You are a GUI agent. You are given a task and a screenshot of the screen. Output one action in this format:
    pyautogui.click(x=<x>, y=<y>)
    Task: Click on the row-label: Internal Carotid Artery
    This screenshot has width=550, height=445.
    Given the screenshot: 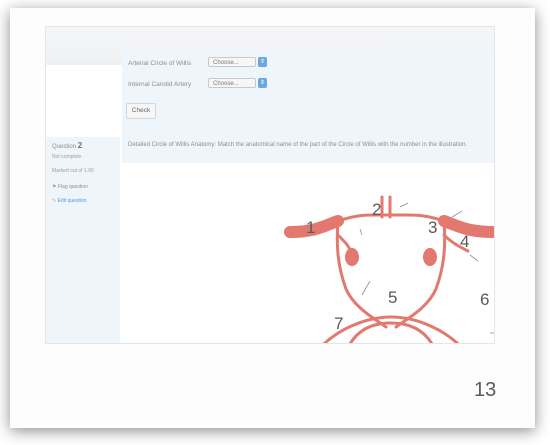 What is the action you would take?
    pyautogui.click(x=160, y=84)
    